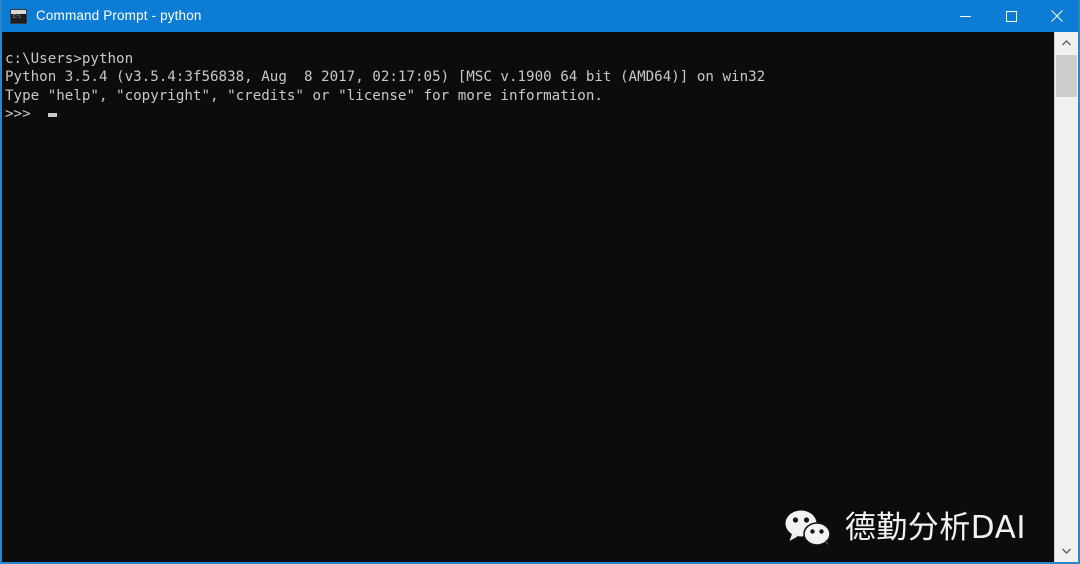 This screenshot has width=1080, height=564. Describe the element at coordinates (1066, 43) in the screenshot. I see `scroll-up-arrow-icon` at that location.